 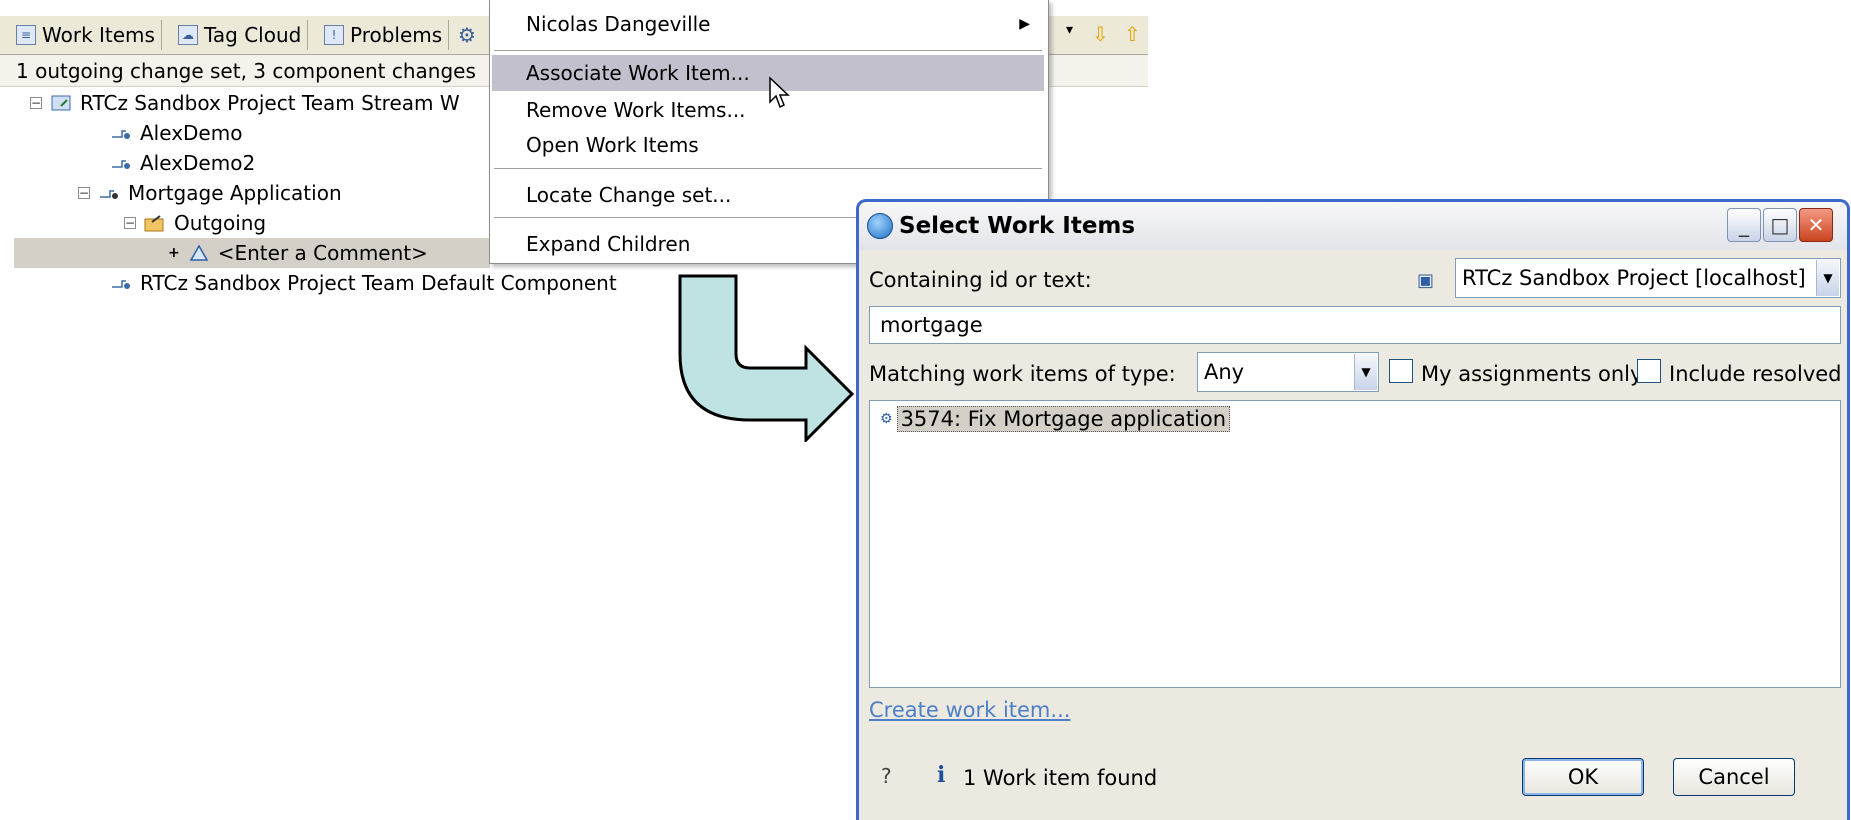 I want to click on list-item: ⚙ 3574: Fix Mortgage application, so click(x=1055, y=419).